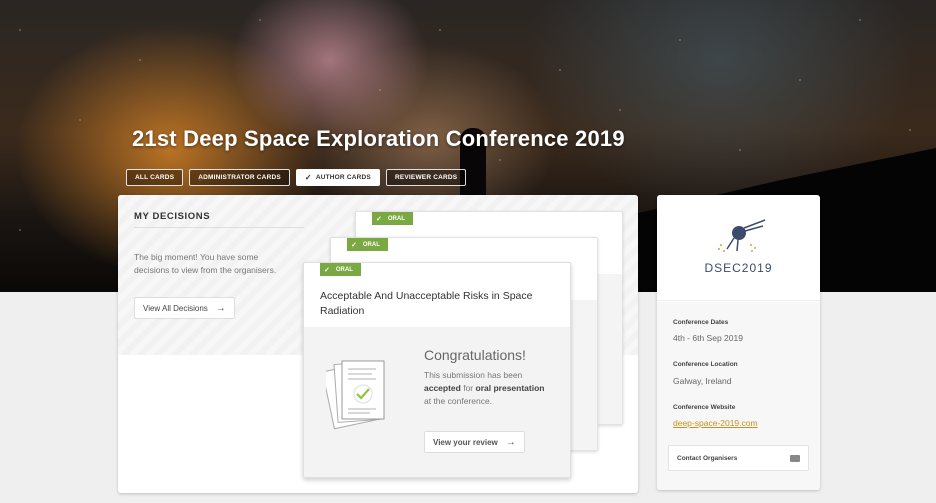 This screenshot has width=936, height=503. Describe the element at coordinates (795, 458) in the screenshot. I see `mail-icon` at that location.